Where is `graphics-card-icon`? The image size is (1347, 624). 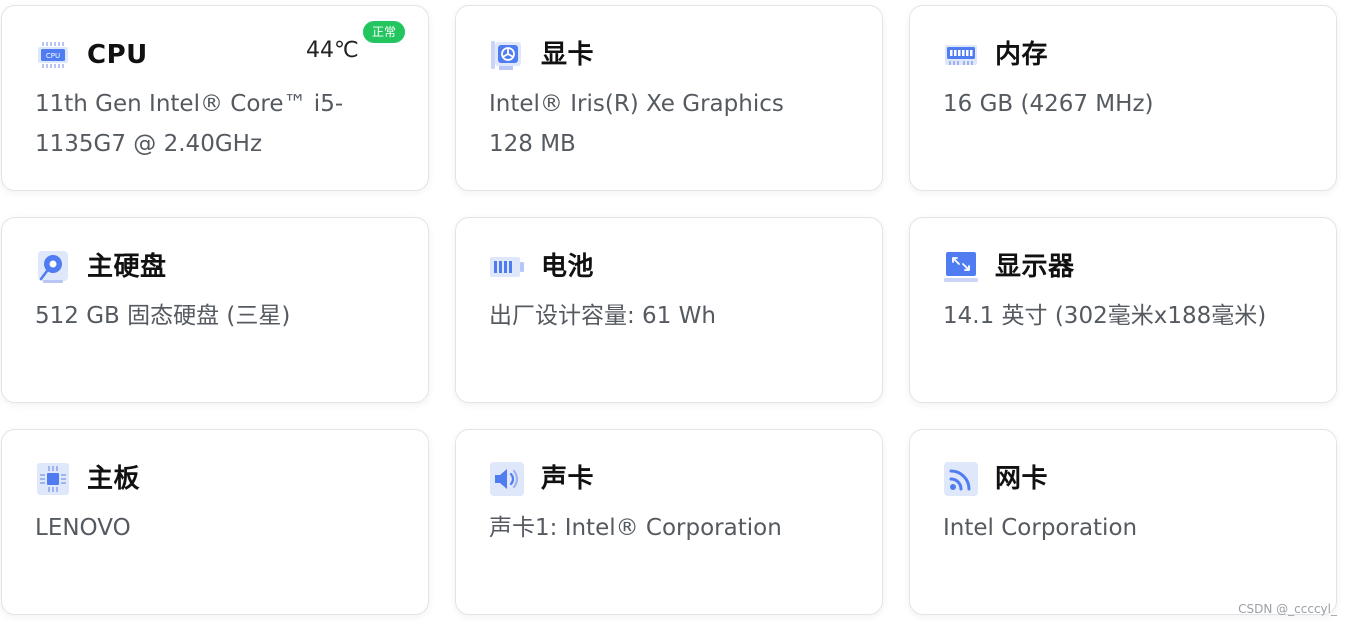
graphics-card-icon is located at coordinates (507, 55).